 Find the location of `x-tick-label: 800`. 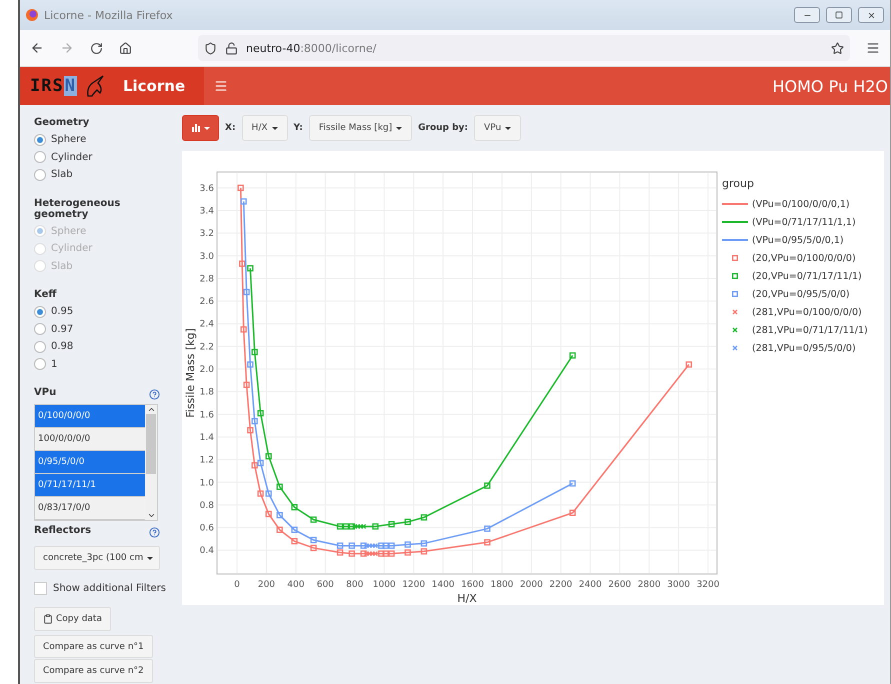

x-tick-label: 800 is located at coordinates (355, 585).